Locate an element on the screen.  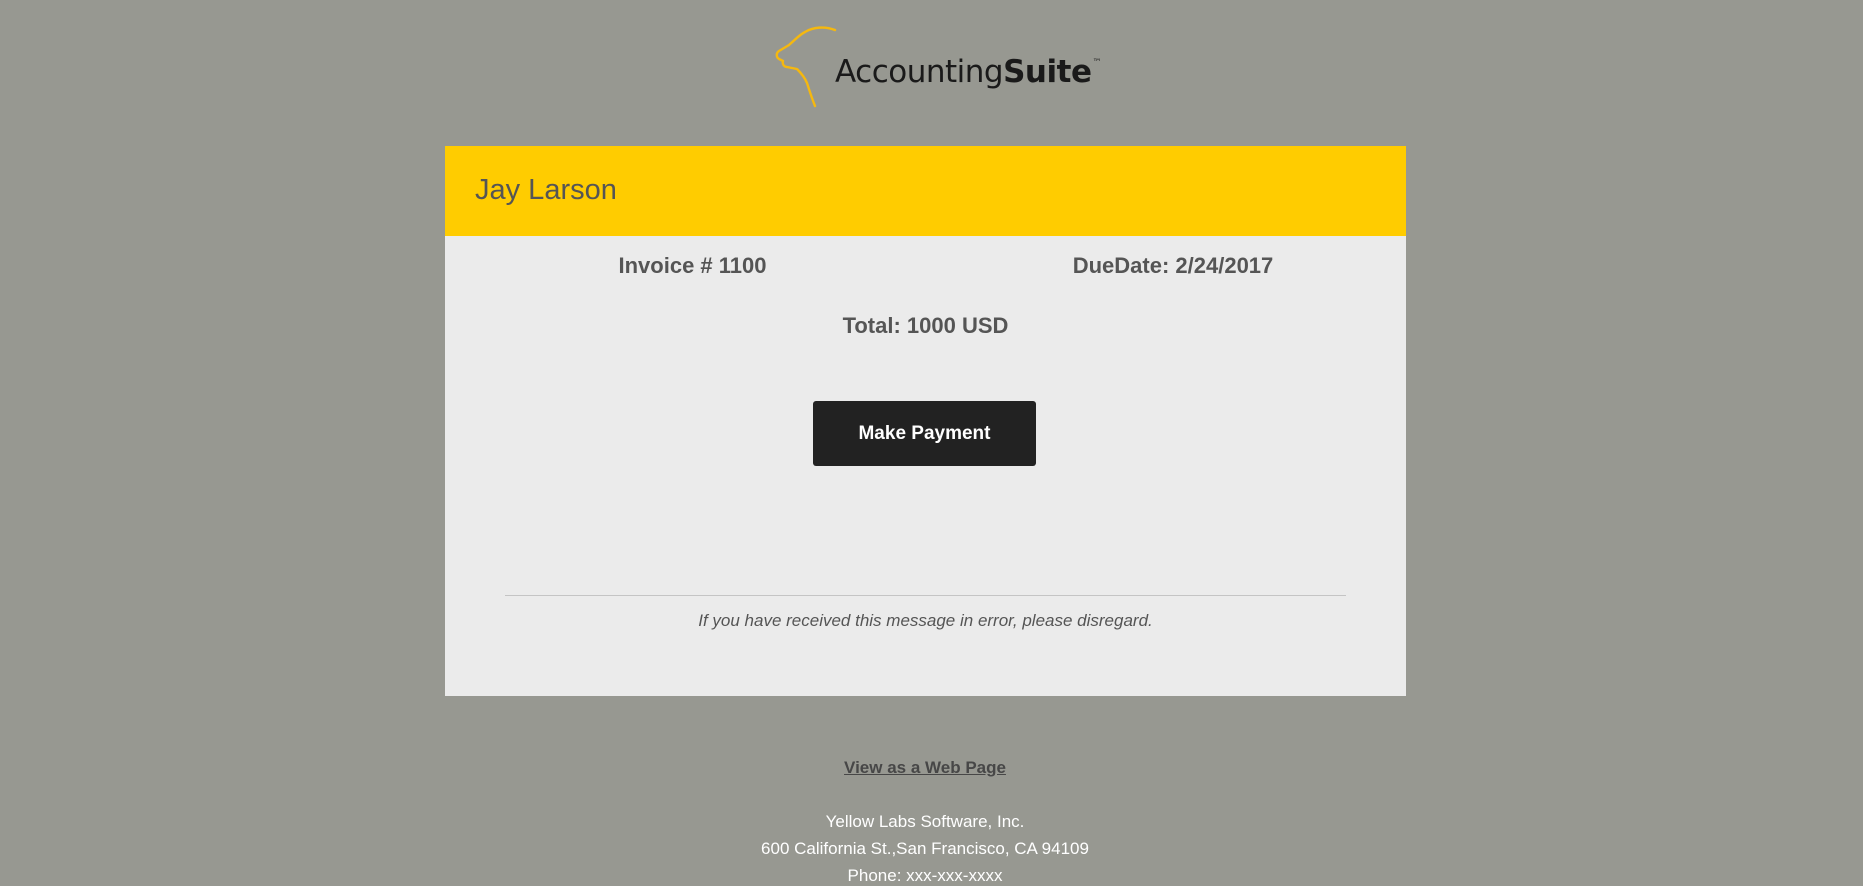
invoice-number: Invoice # 1100 is located at coordinates (692, 265).